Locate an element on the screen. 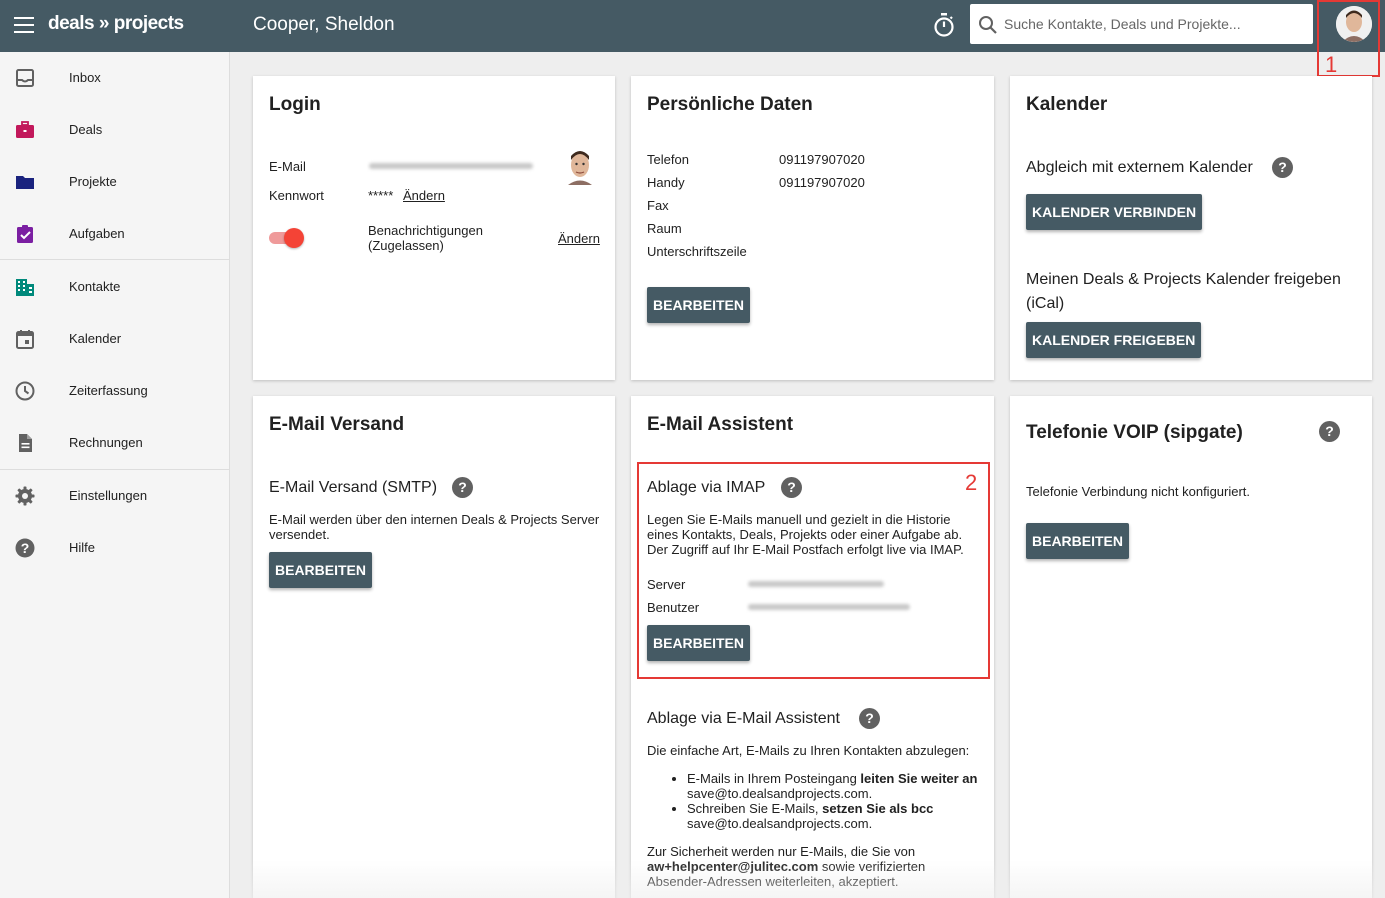 This screenshot has width=1385, height=898. sidebar-item-einstellungen: Einstellungen is located at coordinates (114, 496).